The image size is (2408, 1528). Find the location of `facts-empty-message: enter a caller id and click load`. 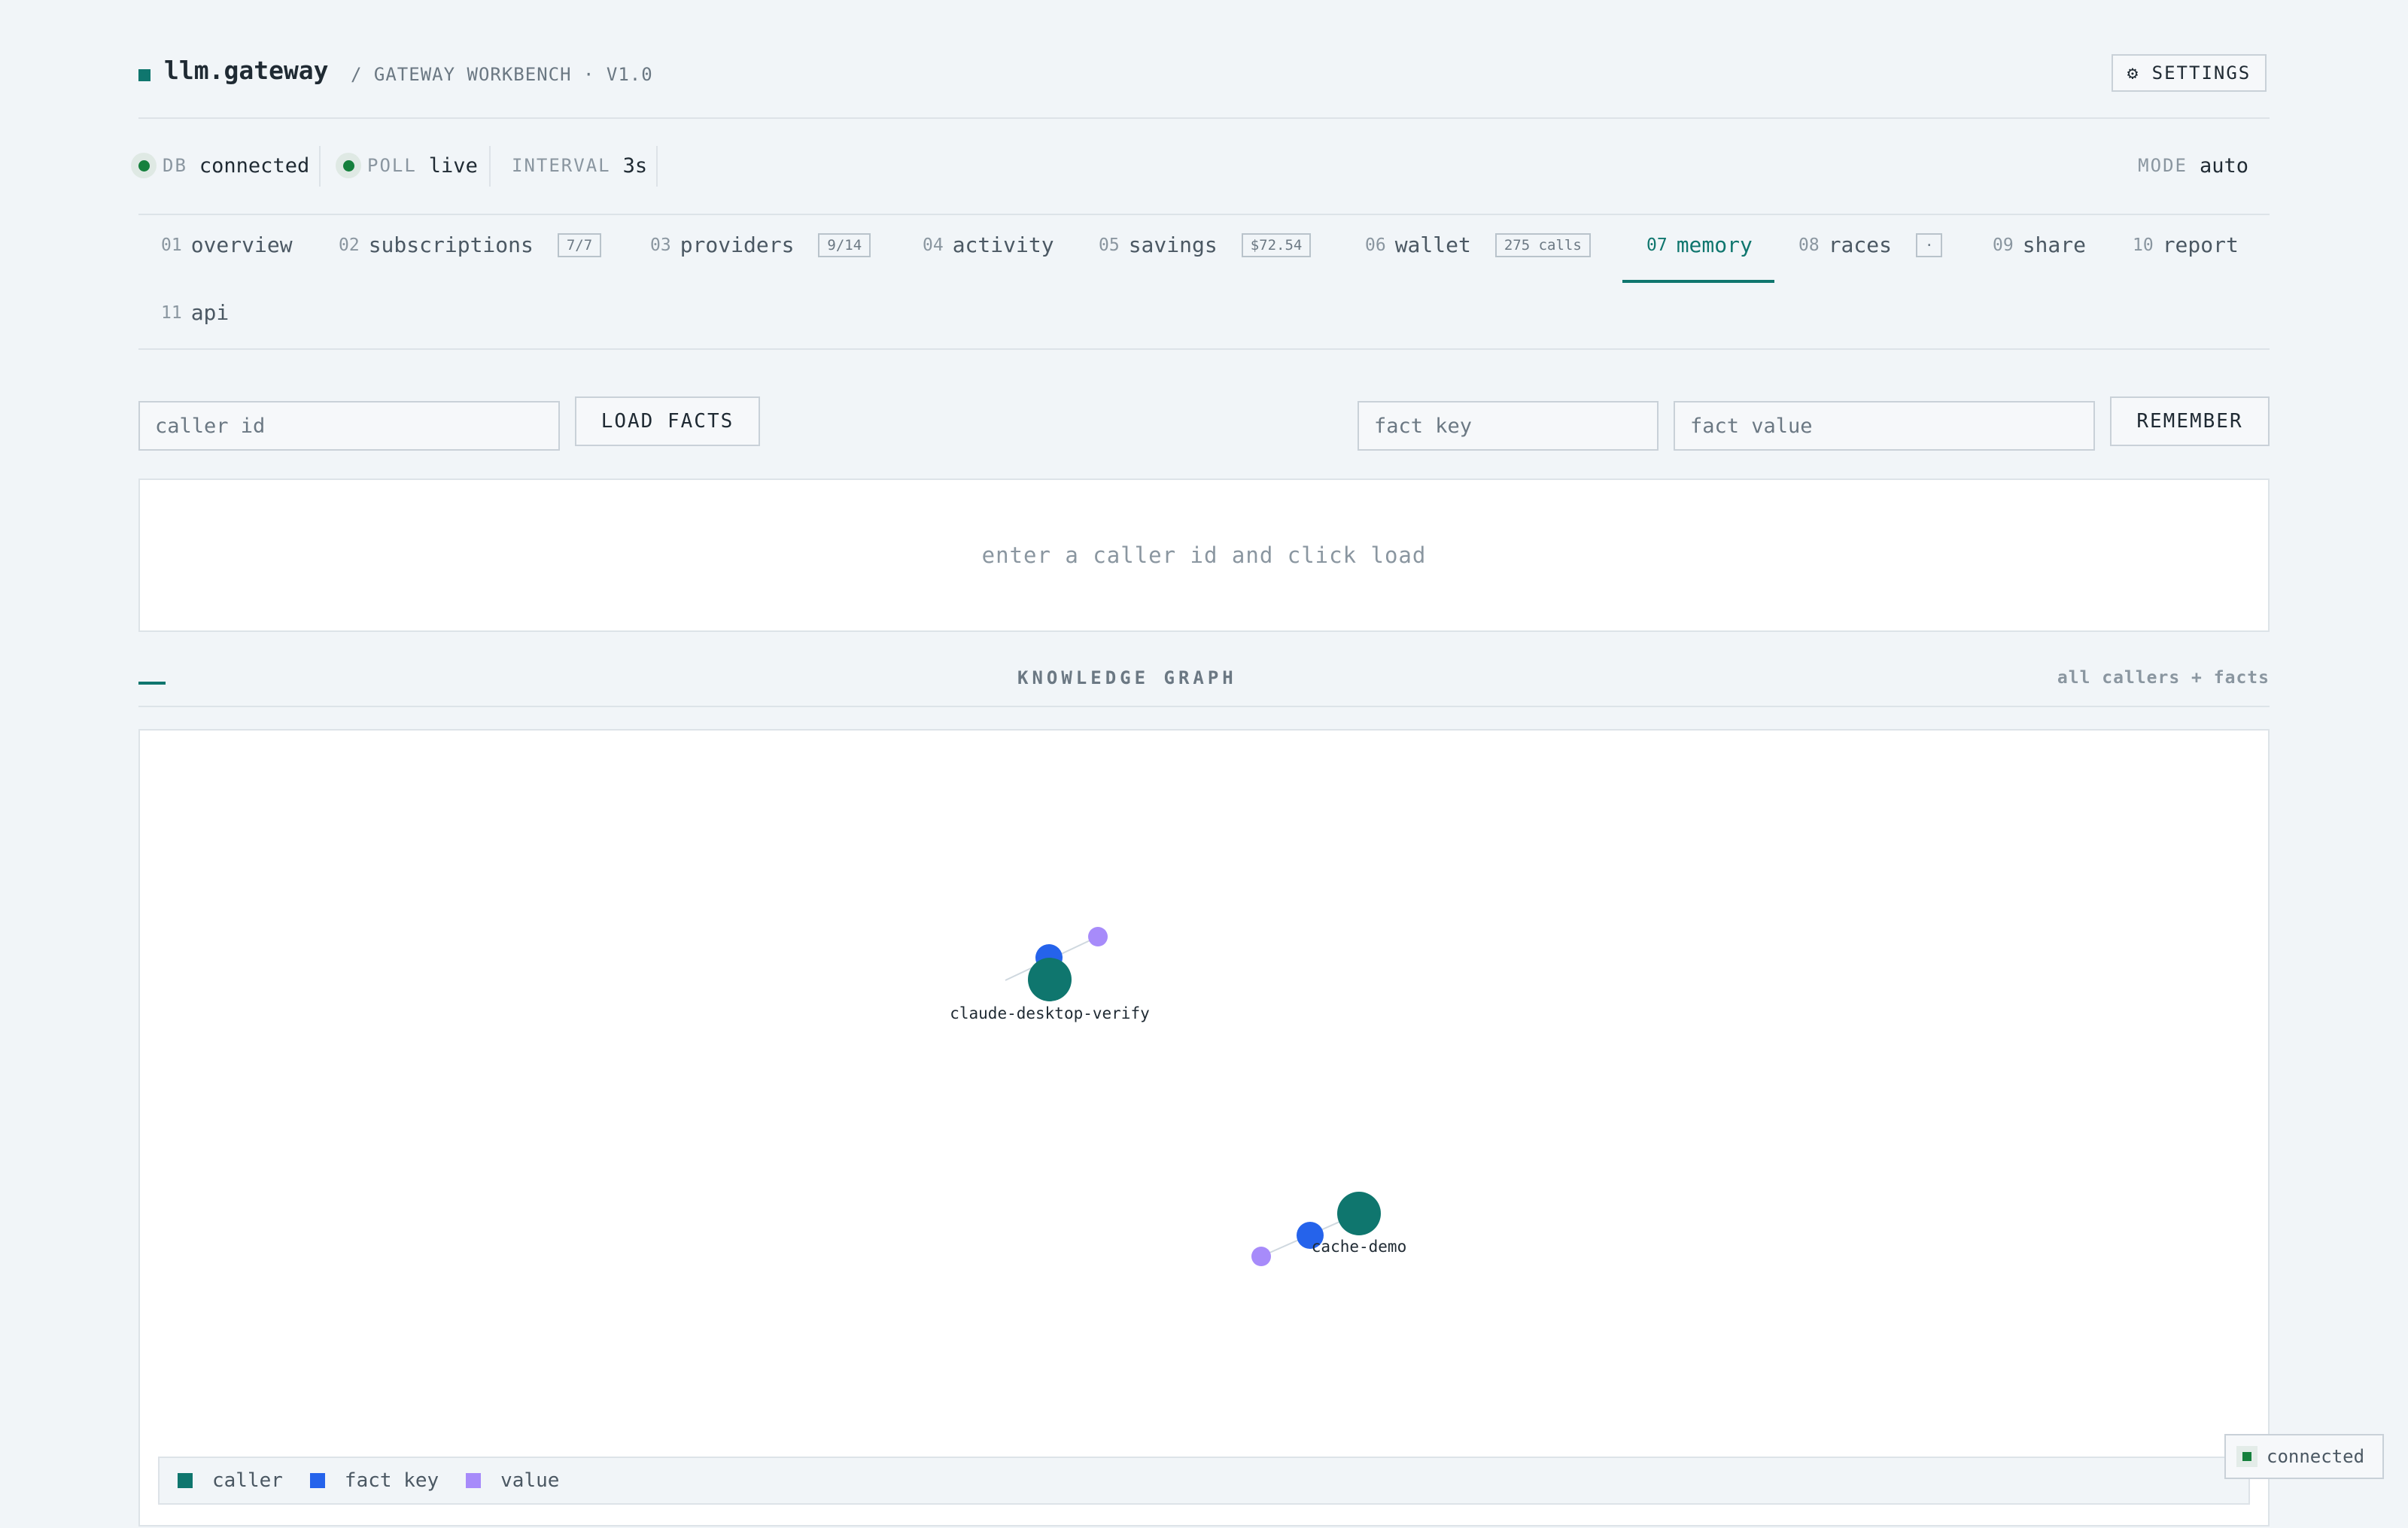

facts-empty-message: enter a caller id and click load is located at coordinates (1204, 555).